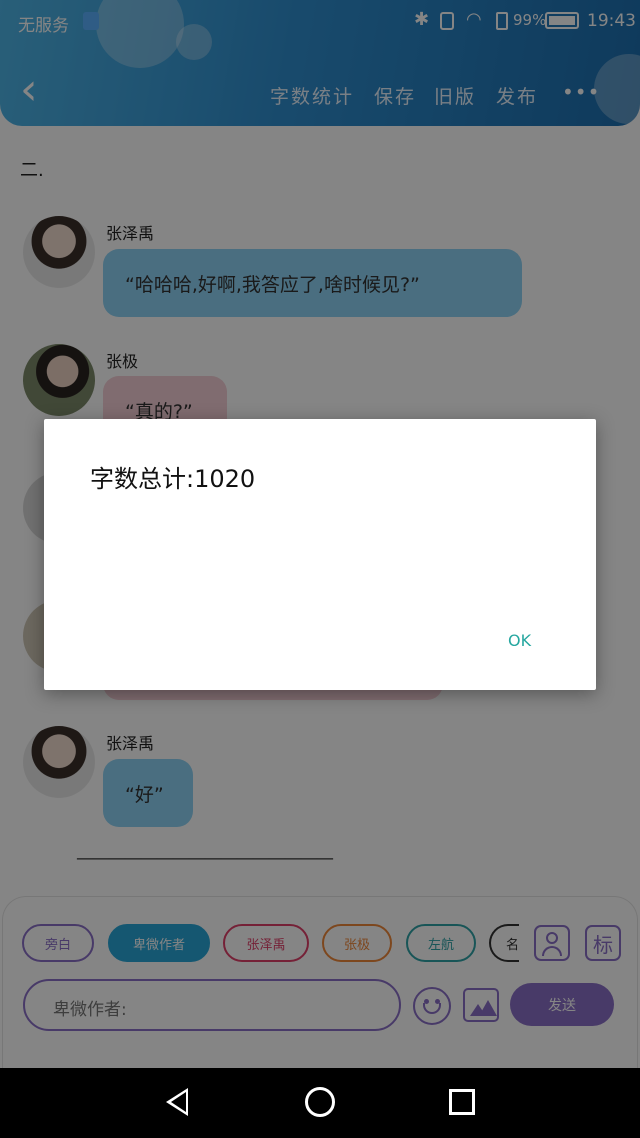  I want to click on nav-home-icon, so click(320, 1102).